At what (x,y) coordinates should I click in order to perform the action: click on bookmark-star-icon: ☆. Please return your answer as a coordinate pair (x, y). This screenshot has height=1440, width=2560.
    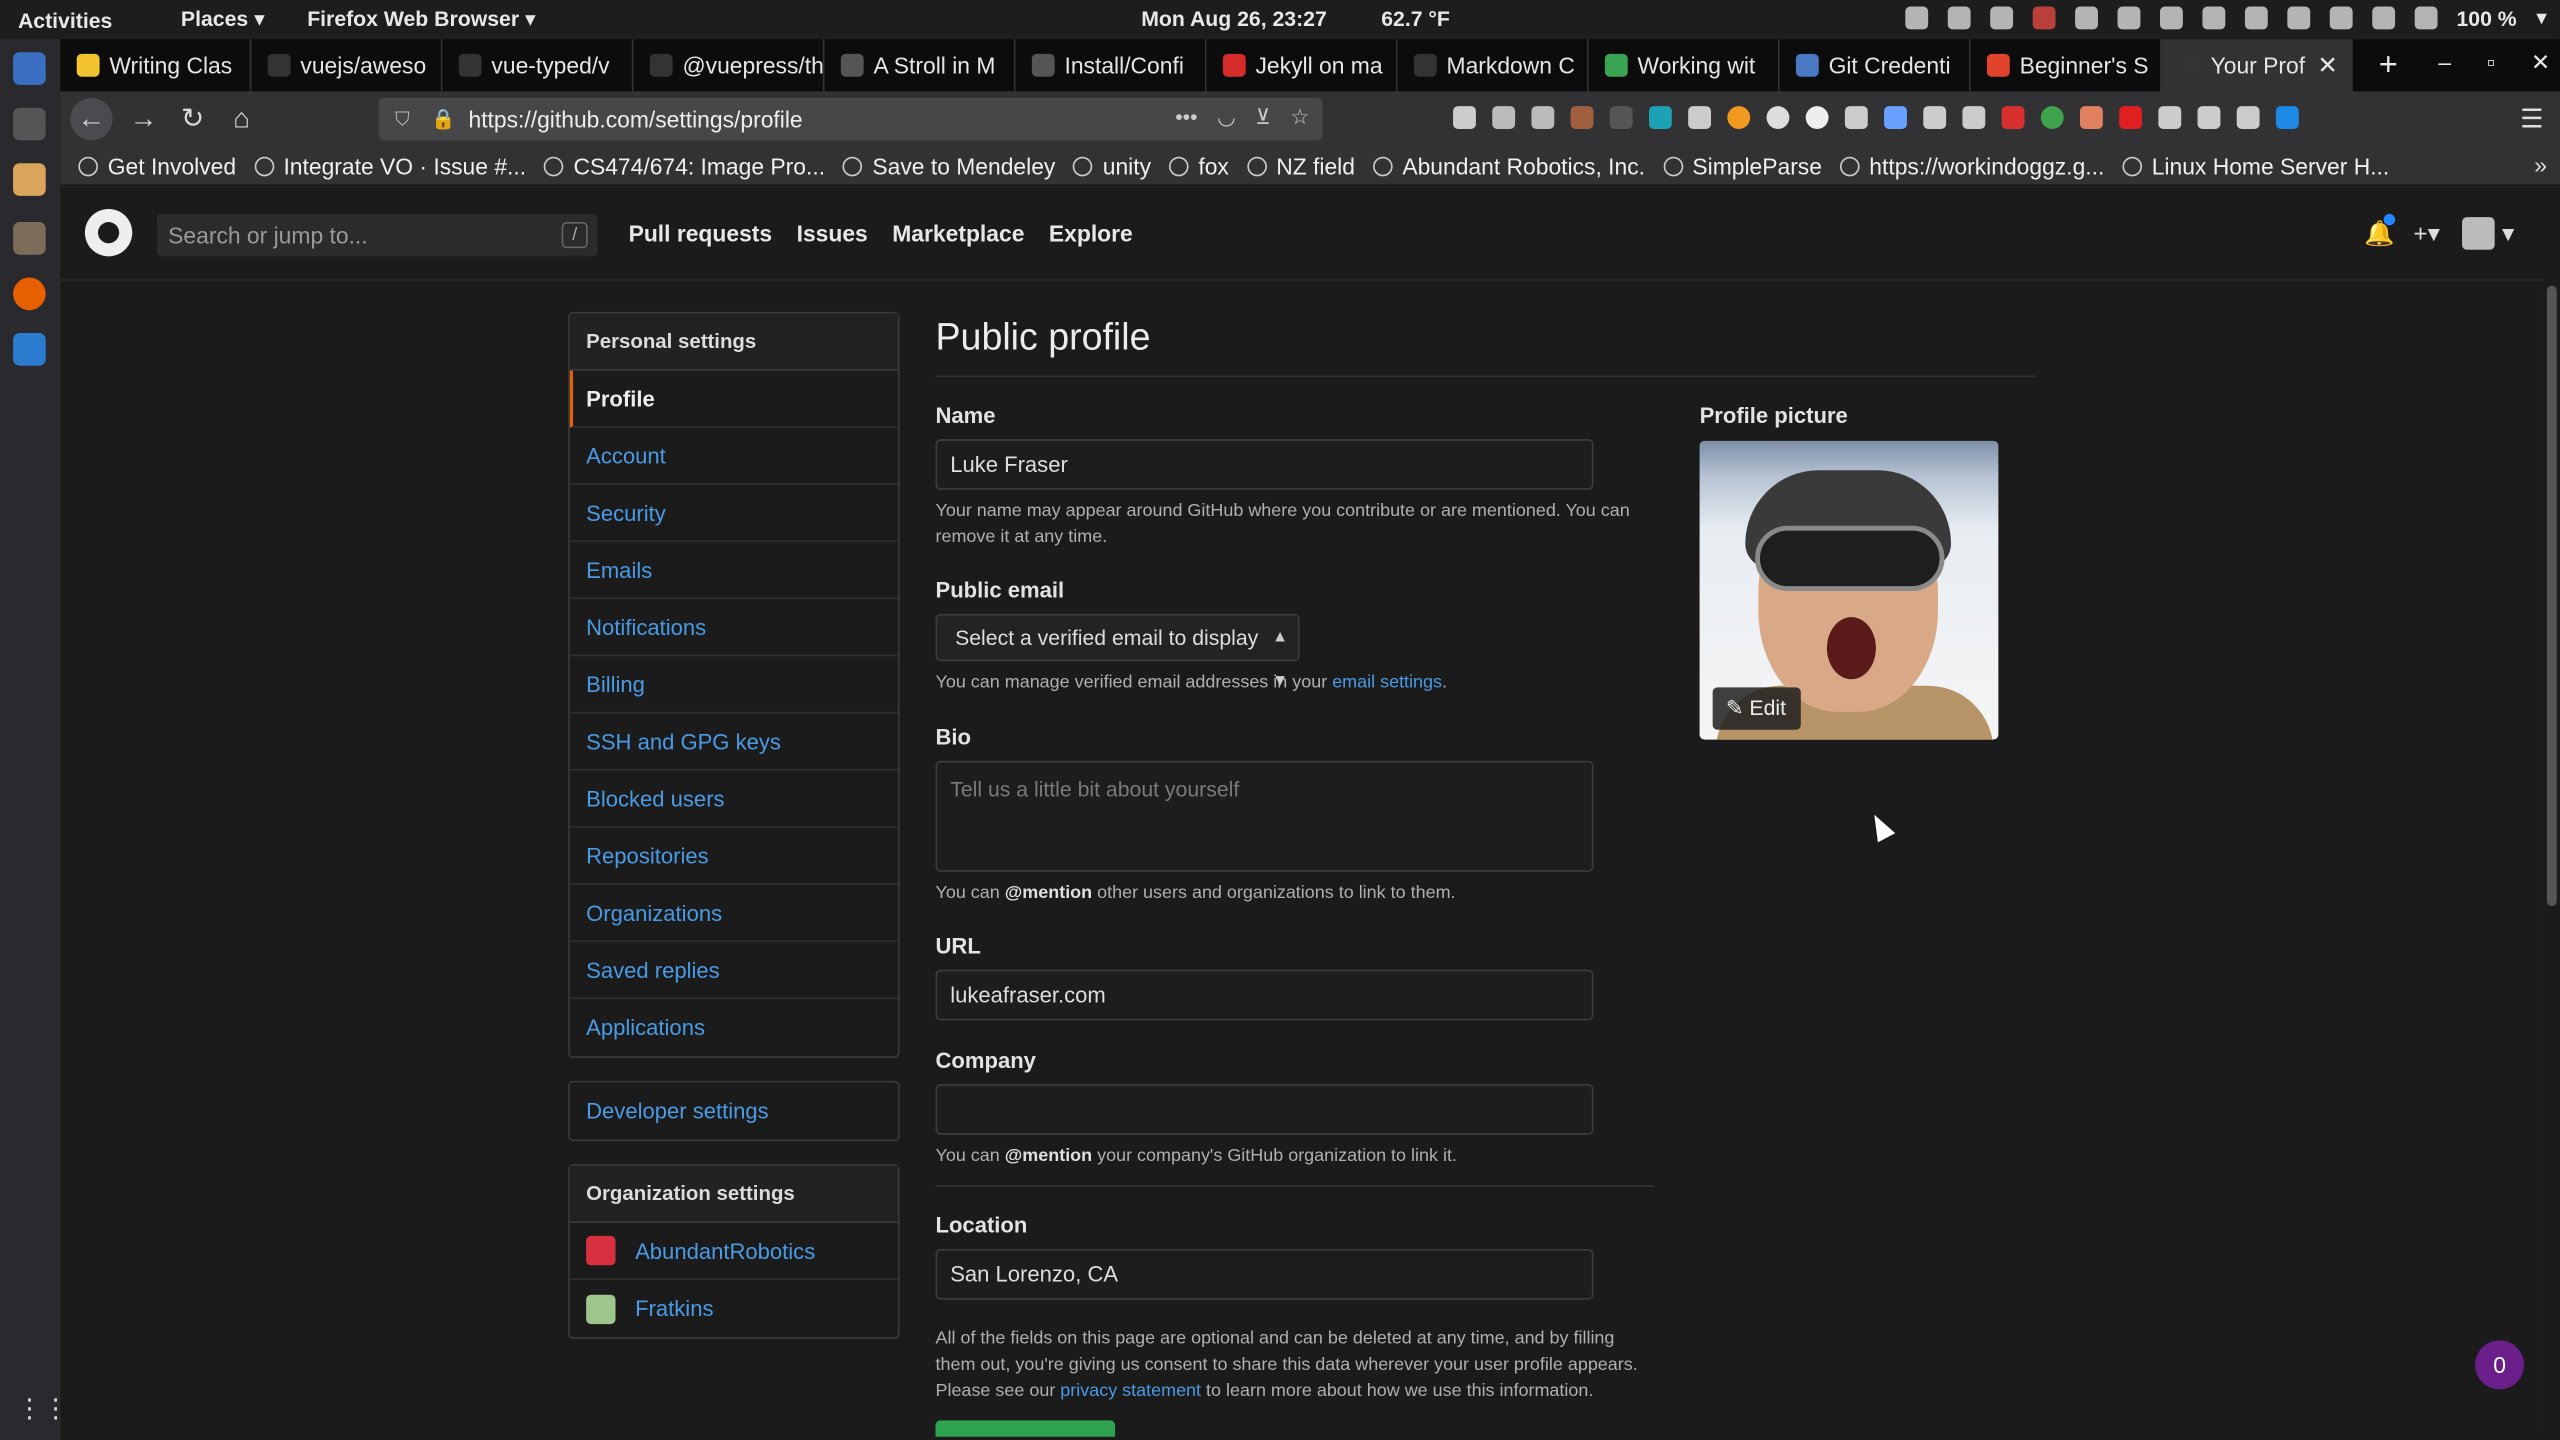
    Looking at the image, I should click on (1299, 117).